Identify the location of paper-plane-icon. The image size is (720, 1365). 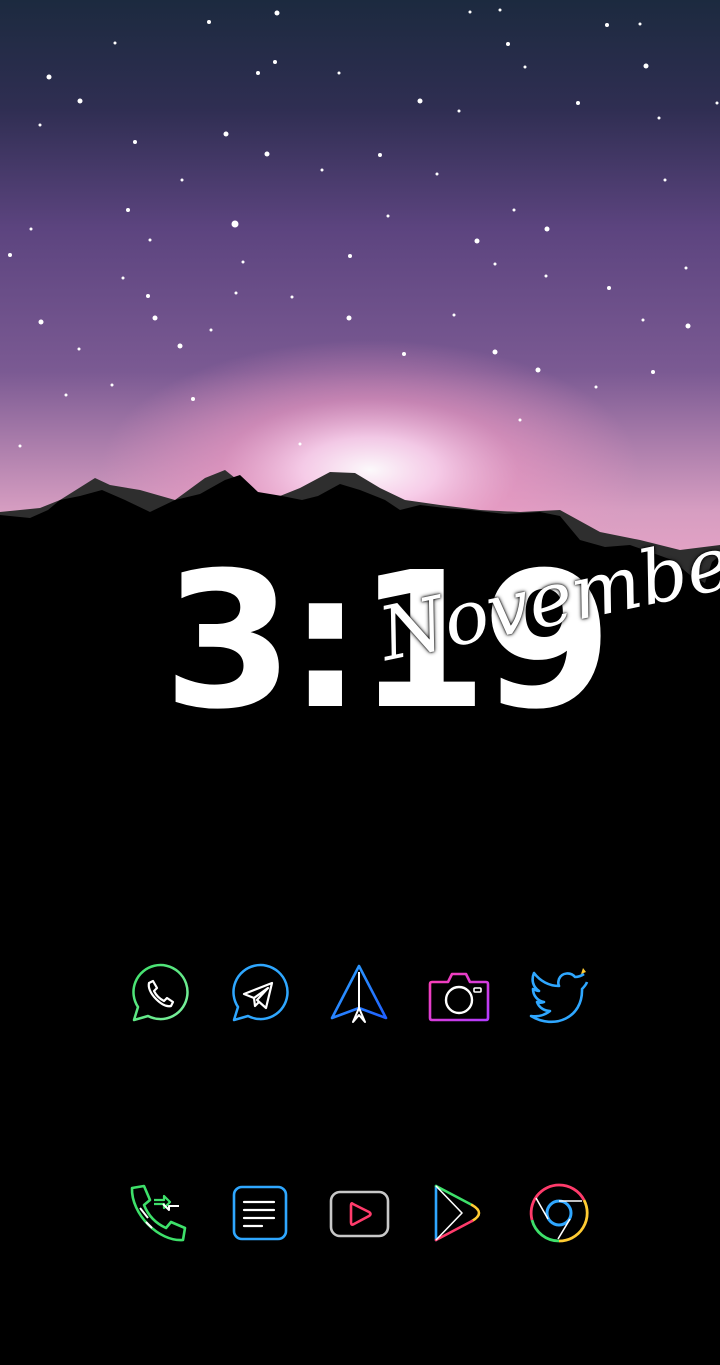
(359, 995).